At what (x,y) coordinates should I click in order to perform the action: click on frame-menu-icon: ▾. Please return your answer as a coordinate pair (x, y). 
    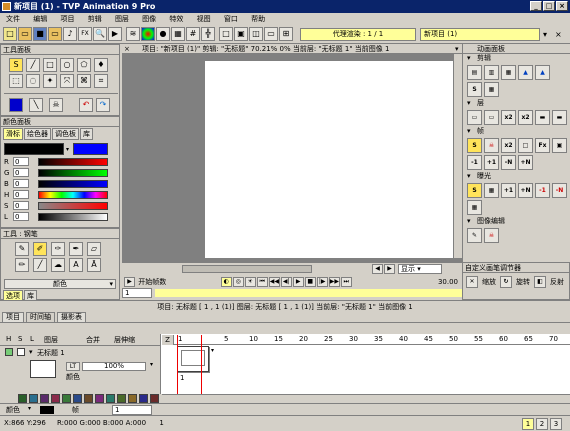
    Looking at the image, I should click on (212, 350).